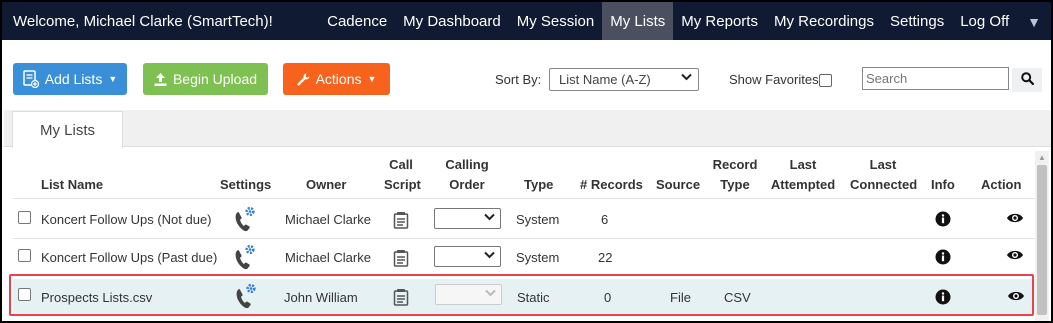 The width and height of the screenshot is (1053, 323). I want to click on search-button, so click(1027, 80).